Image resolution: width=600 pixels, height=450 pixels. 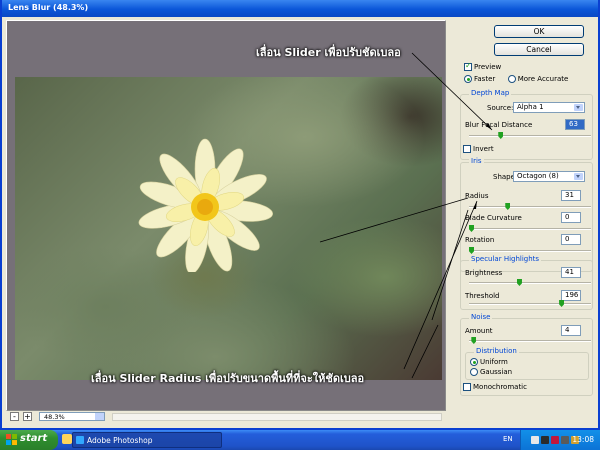 I want to click on uniform-label: Uniform, so click(x=494, y=362).